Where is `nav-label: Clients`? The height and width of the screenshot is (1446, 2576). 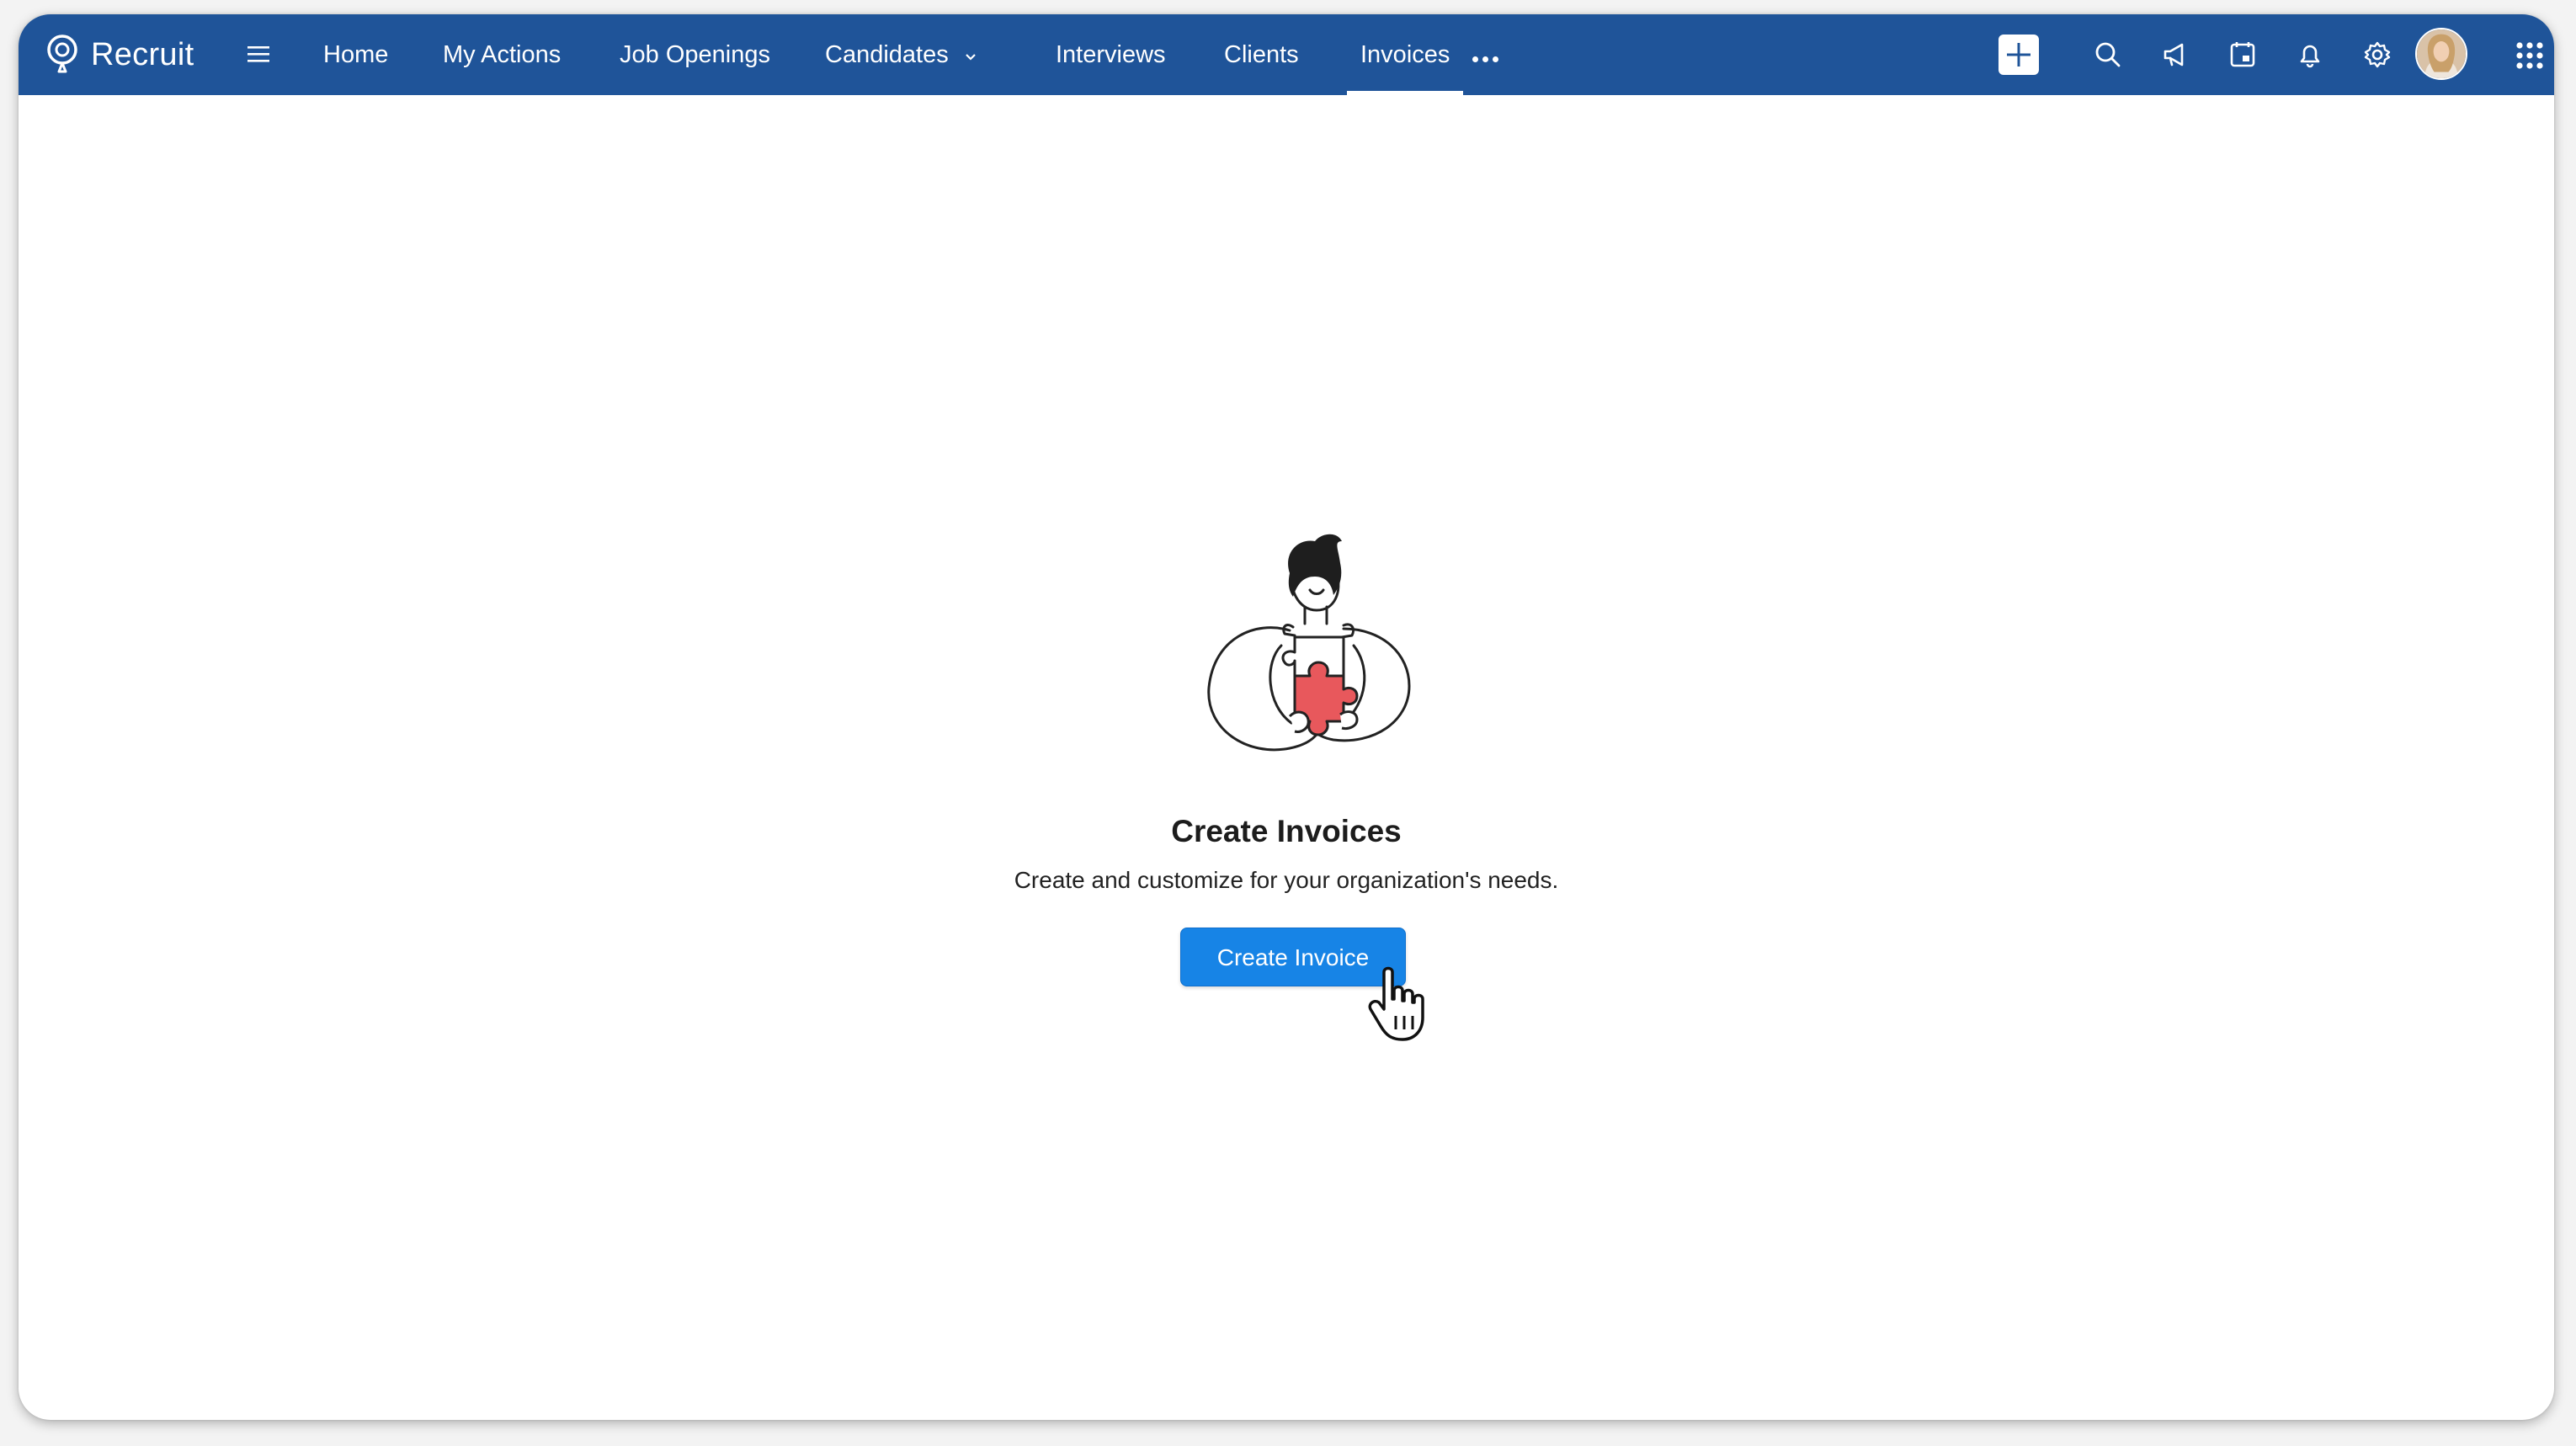
nav-label: Clients is located at coordinates (1261, 55).